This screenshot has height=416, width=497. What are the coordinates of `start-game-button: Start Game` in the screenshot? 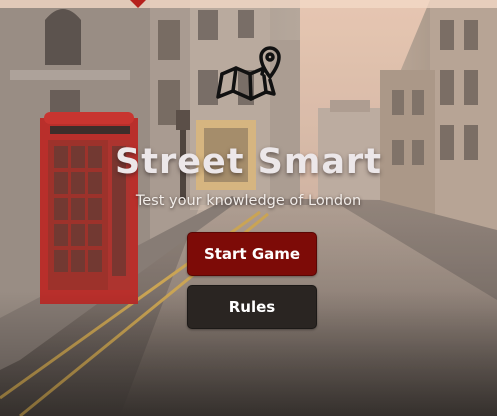 It's located at (252, 254).